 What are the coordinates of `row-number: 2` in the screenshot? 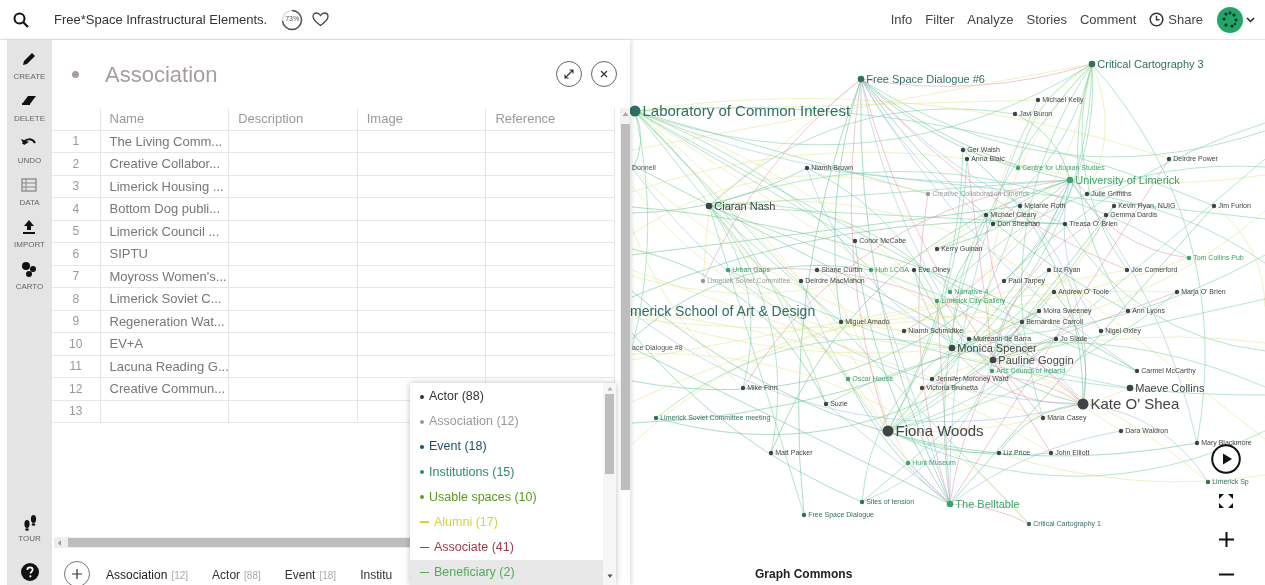 It's located at (76, 163).